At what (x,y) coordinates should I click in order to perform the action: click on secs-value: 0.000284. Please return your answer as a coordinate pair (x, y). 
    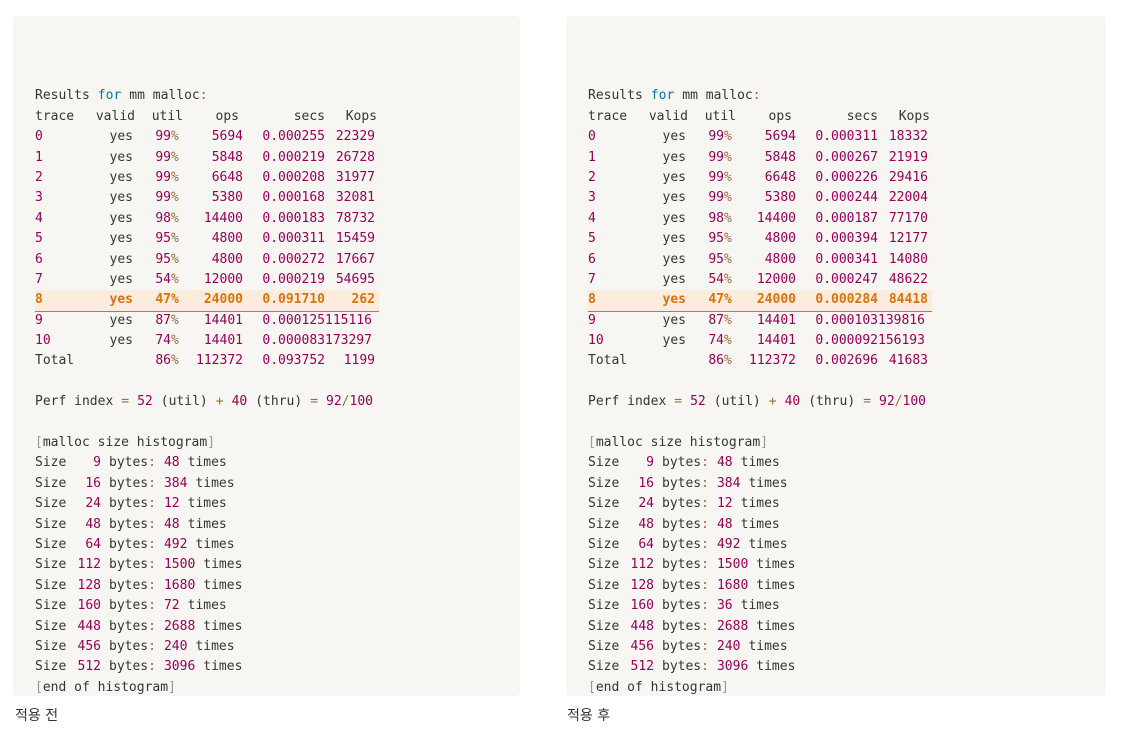
    Looking at the image, I should click on (846, 300).